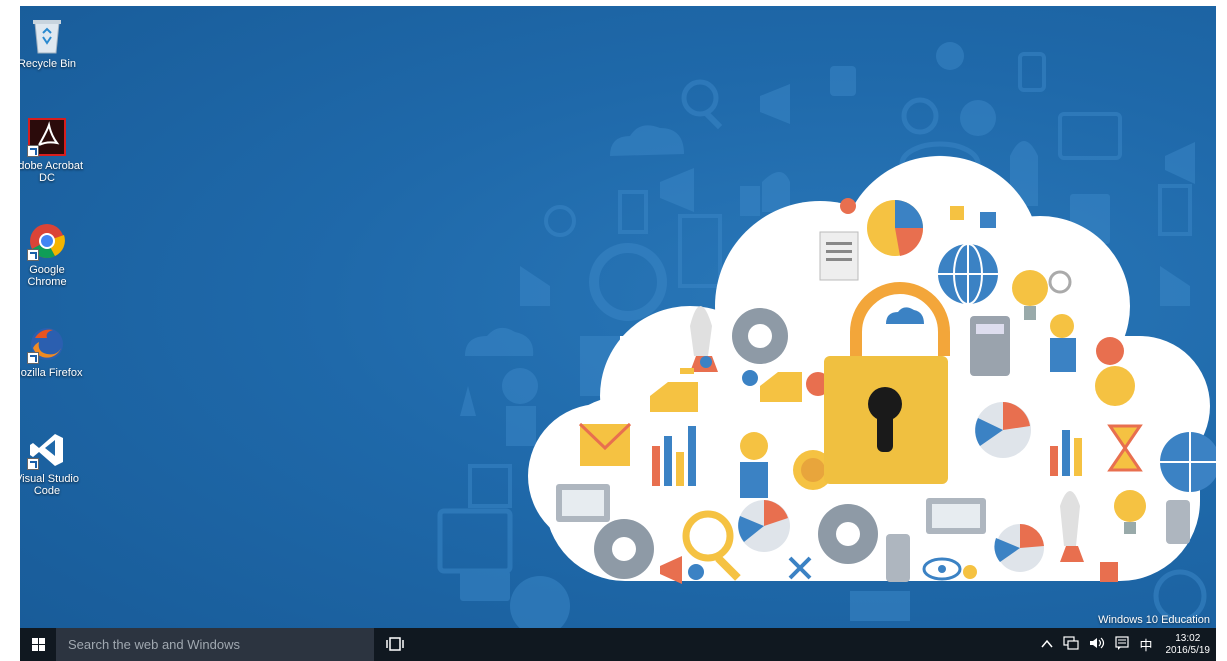 Image resolution: width=1227 pixels, height=661 pixels. What do you see at coordinates (47, 241) in the screenshot?
I see `chrome-icon` at bounding box center [47, 241].